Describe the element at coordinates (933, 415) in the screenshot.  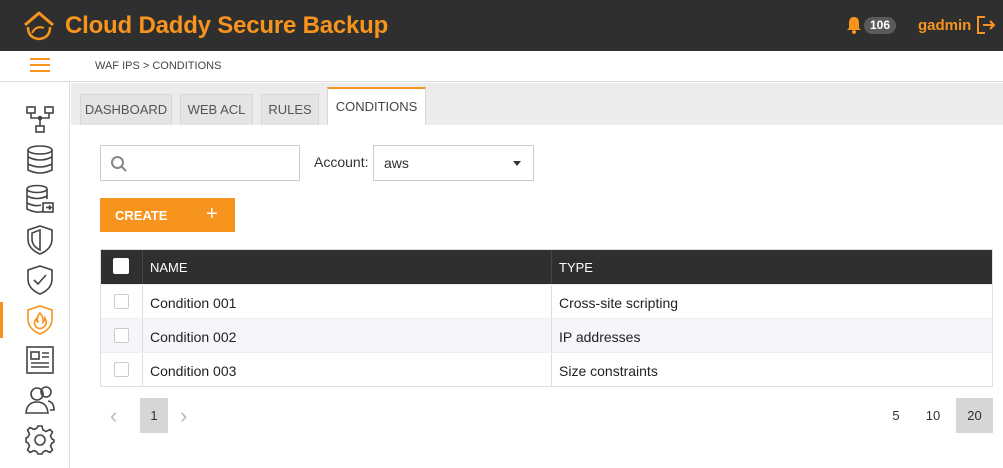
I see `page-size-option: 10` at that location.